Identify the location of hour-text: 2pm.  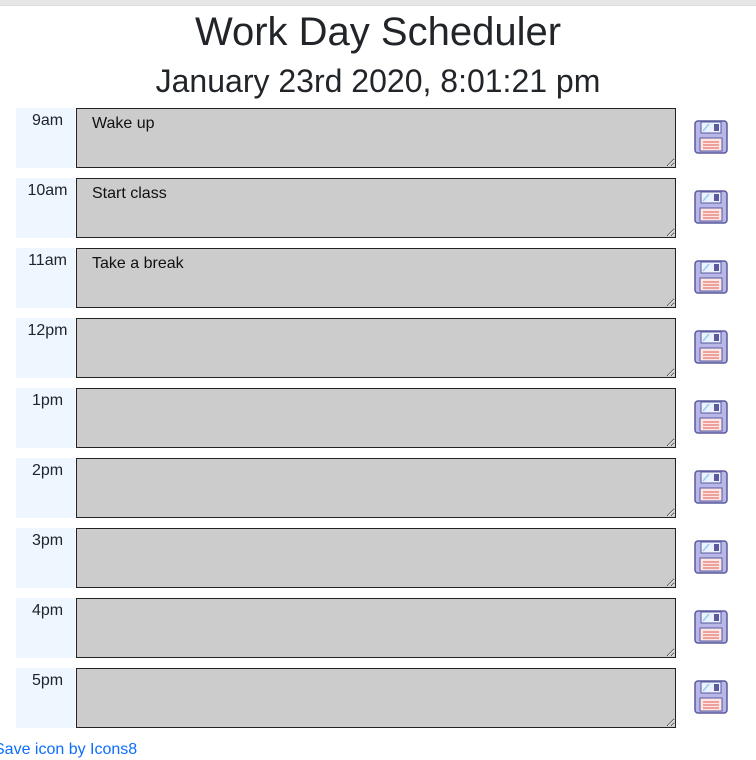
(47, 470).